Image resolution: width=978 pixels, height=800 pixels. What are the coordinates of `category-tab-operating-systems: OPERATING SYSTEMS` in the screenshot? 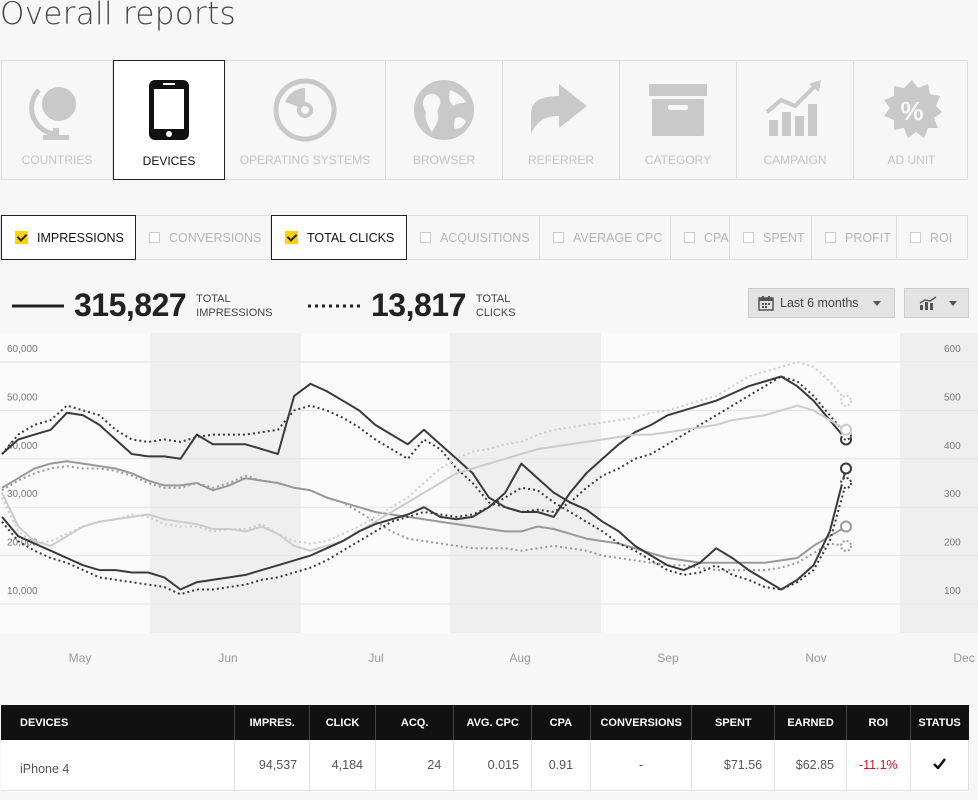 It's located at (305, 120).